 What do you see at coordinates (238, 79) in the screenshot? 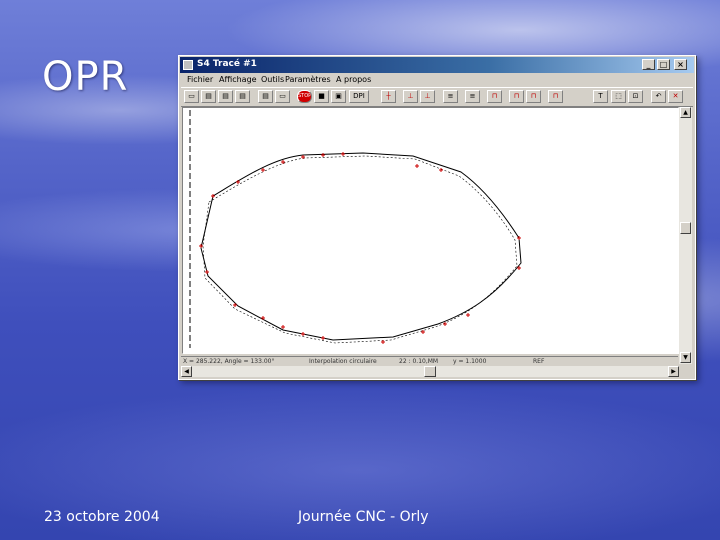
I see `menu-affichage: Affichage` at bounding box center [238, 79].